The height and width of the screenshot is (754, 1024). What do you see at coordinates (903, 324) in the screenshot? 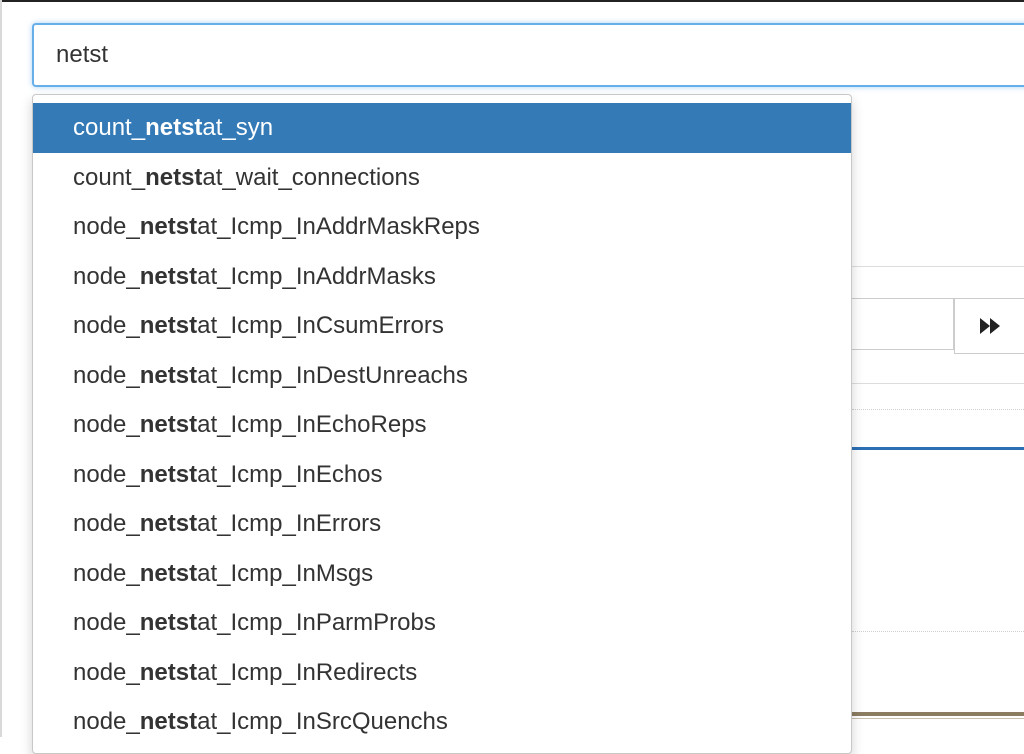
I see `background-range-input` at bounding box center [903, 324].